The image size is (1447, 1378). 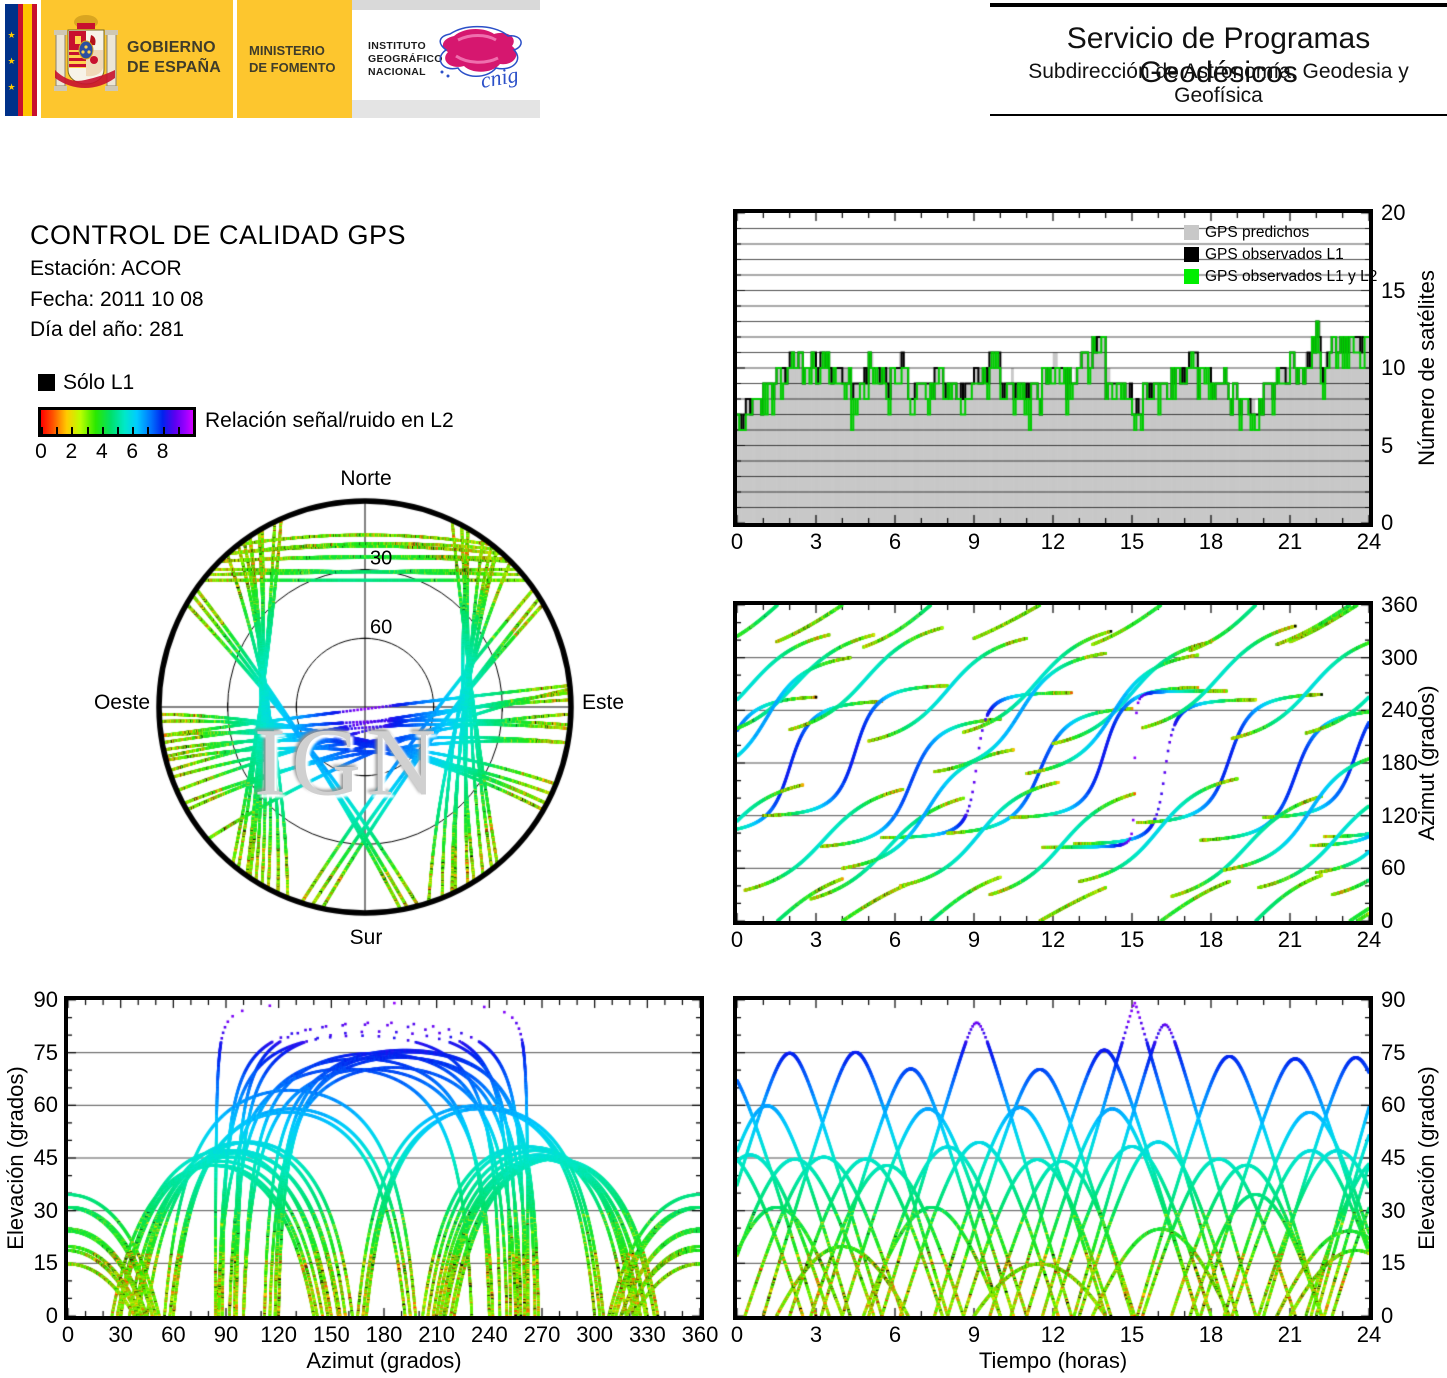 I want to click on spain-coat-of-arms-icon, so click(x=86, y=53).